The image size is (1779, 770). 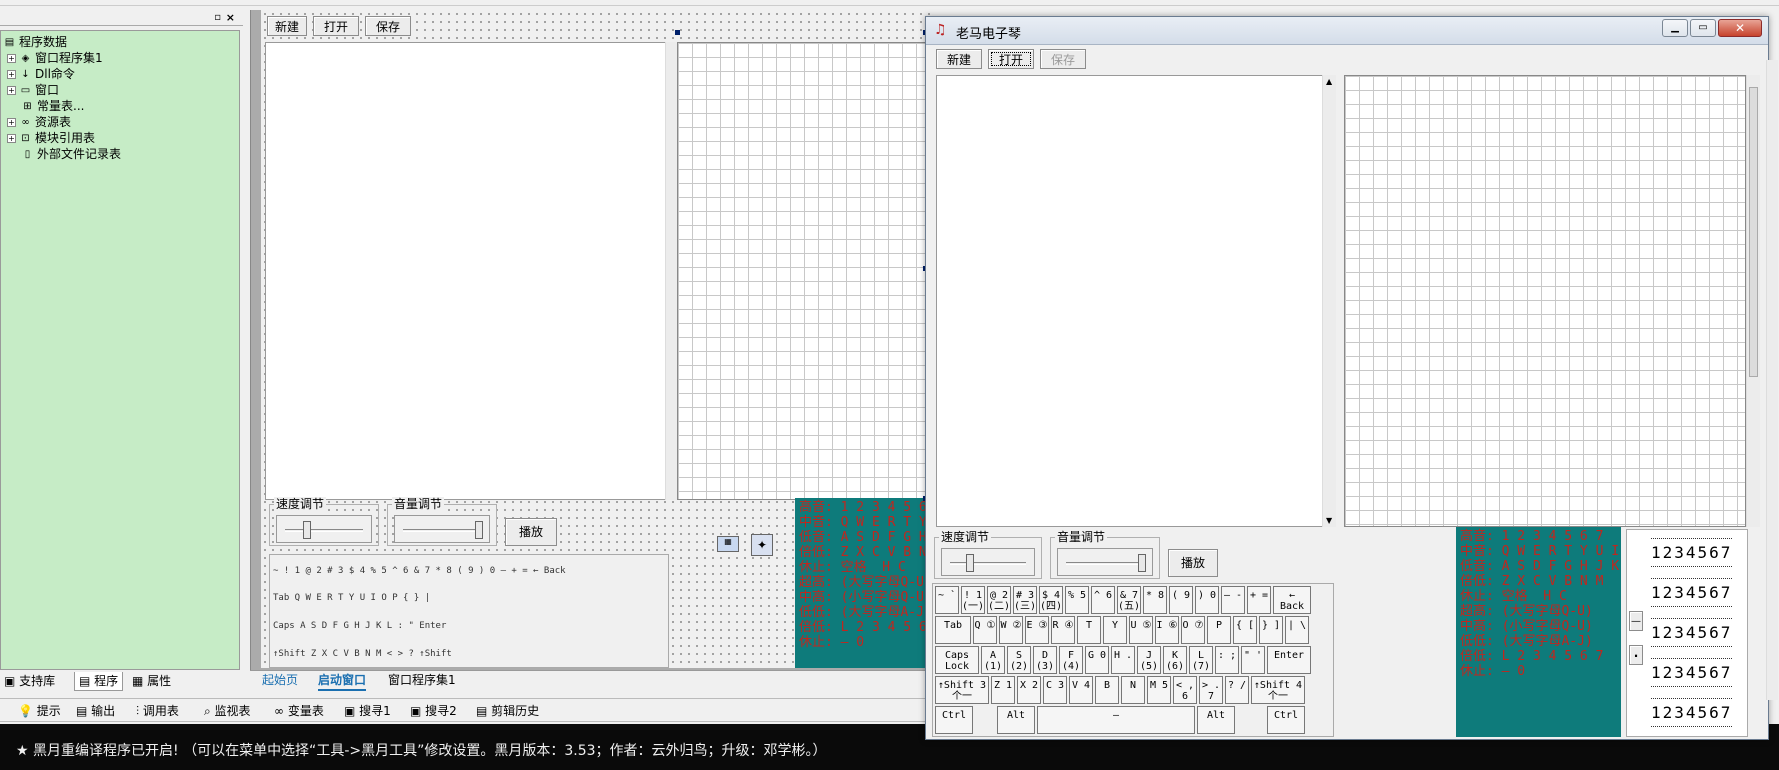 I want to click on tool-search-1: ▣ 搜寻1, so click(x=367, y=711).